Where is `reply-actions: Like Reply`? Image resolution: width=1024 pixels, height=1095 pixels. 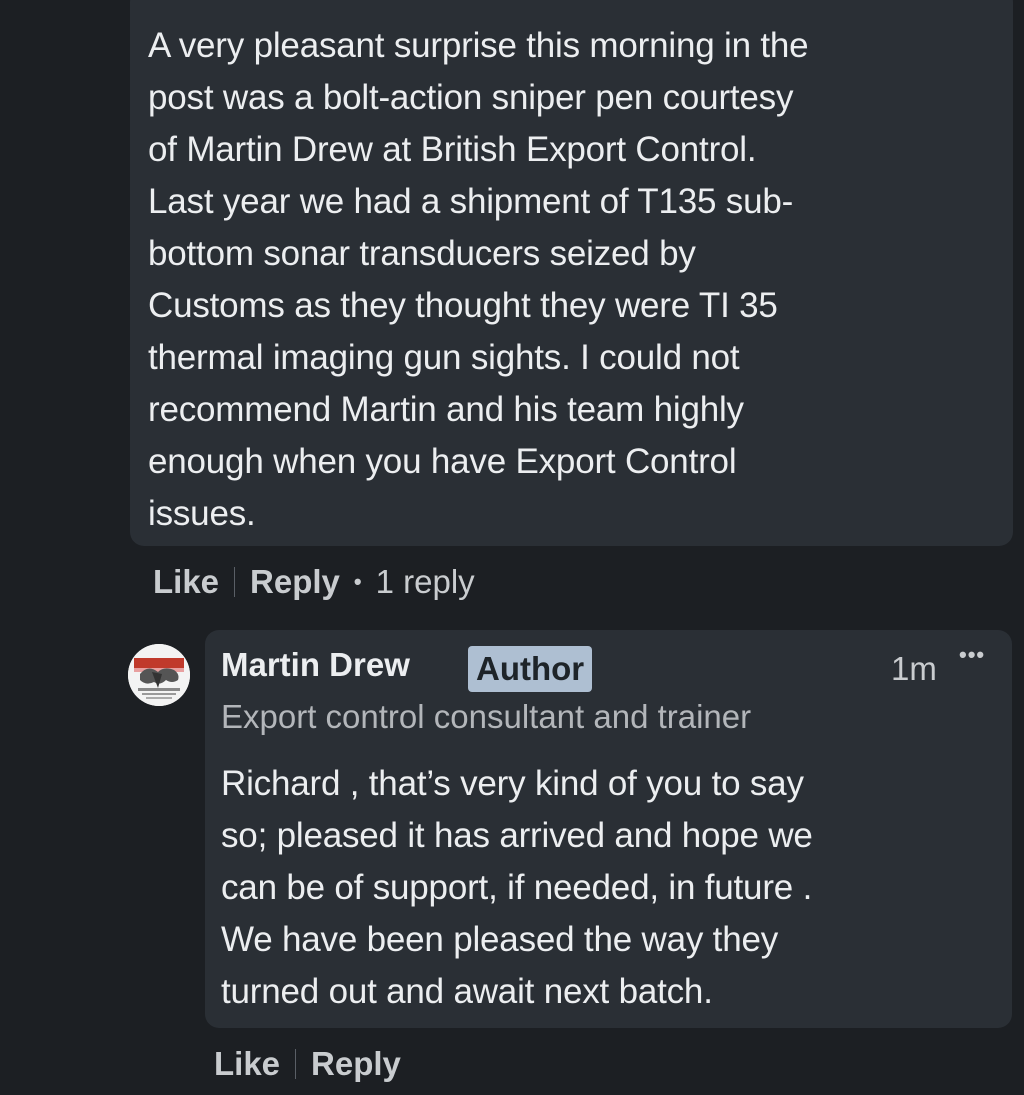 reply-actions: Like Reply is located at coordinates (307, 1064).